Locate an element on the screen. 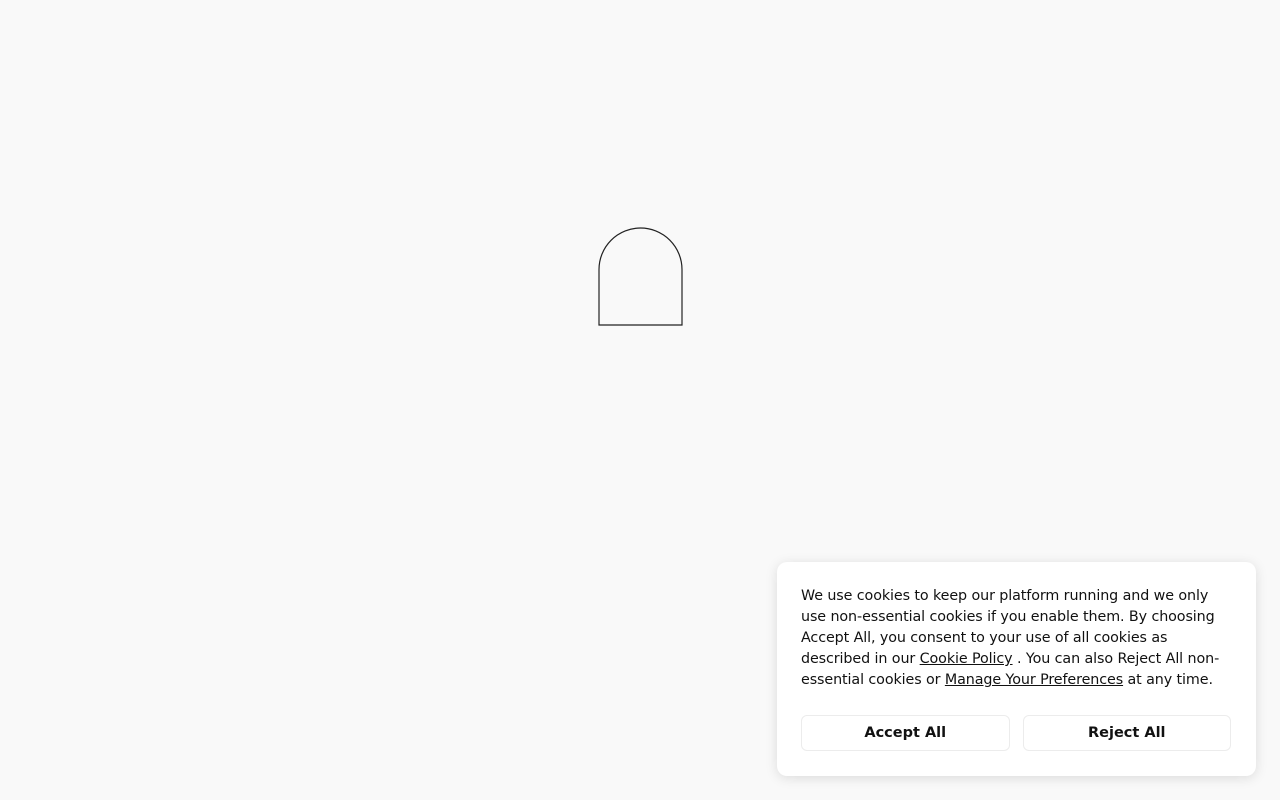 The height and width of the screenshot is (800, 1280). reject-all-button: Reject All is located at coordinates (1126, 733).